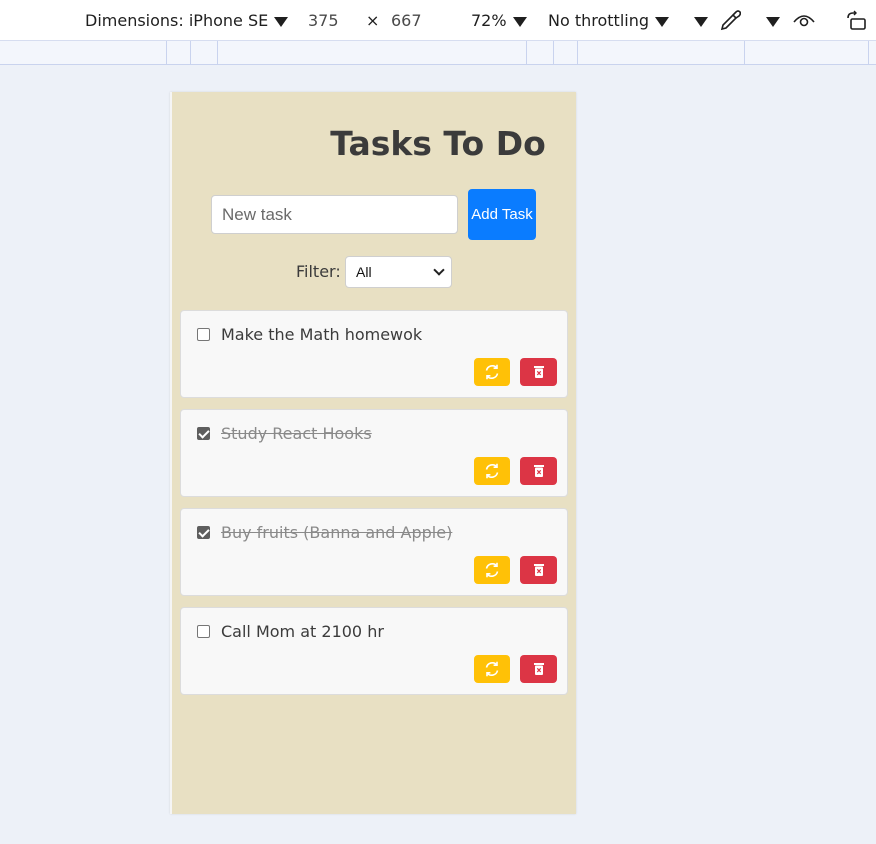 The height and width of the screenshot is (844, 876). I want to click on filter-selected-value: All, so click(364, 272).